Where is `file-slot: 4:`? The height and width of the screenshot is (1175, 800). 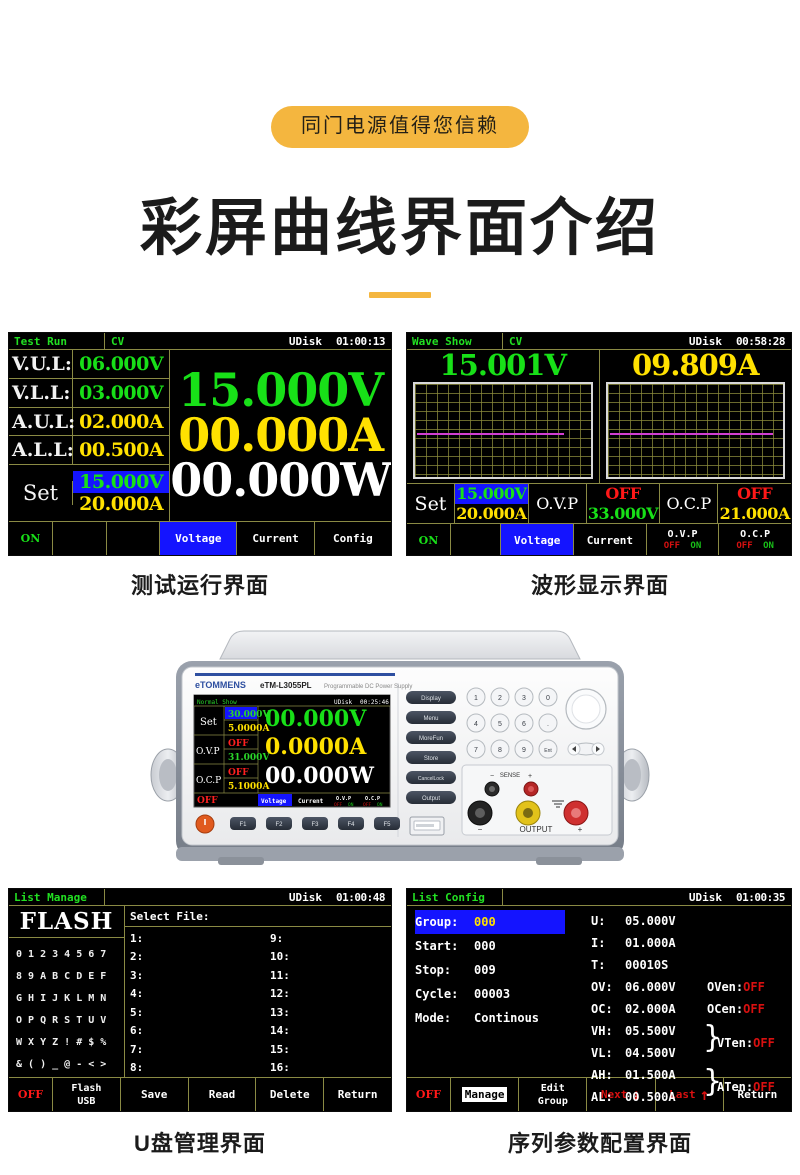 file-slot: 4: is located at coordinates (188, 994).